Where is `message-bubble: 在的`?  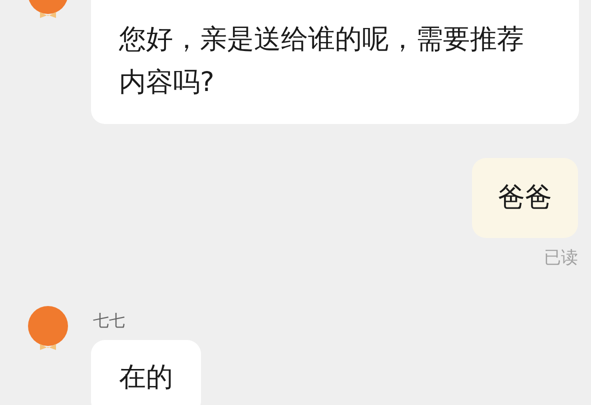 message-bubble: 在的 is located at coordinates (146, 372).